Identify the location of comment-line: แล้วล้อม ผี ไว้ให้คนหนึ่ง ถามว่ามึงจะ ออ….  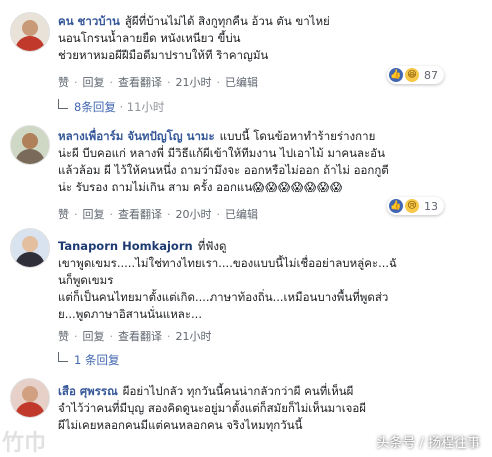
(223, 170).